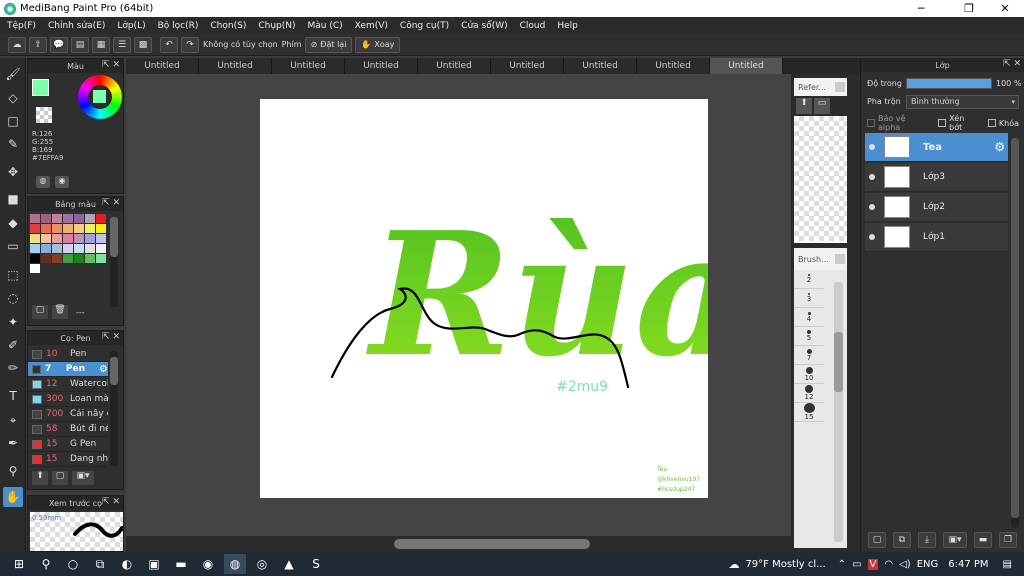  What do you see at coordinates (949, 83) in the screenshot?
I see `opacity-slider` at bounding box center [949, 83].